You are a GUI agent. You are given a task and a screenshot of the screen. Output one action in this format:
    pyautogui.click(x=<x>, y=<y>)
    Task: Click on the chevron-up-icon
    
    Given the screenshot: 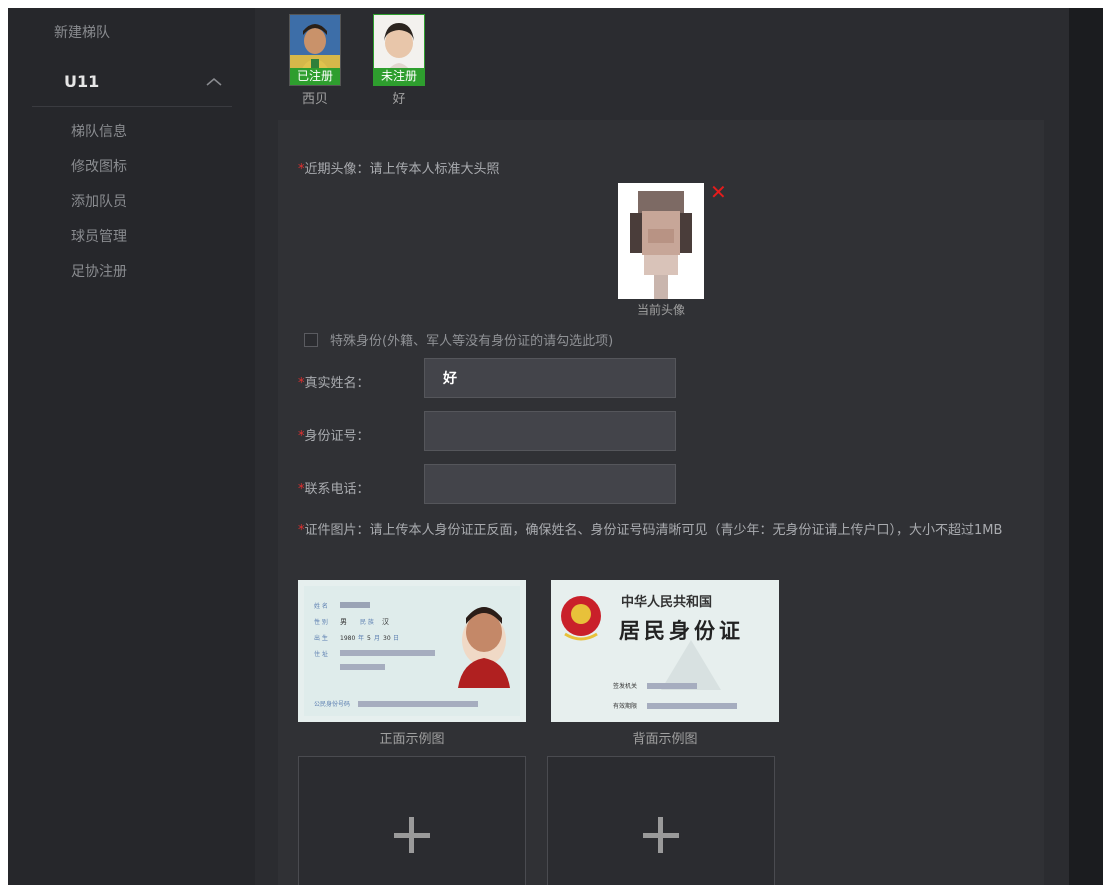 What is the action you would take?
    pyautogui.click(x=214, y=82)
    